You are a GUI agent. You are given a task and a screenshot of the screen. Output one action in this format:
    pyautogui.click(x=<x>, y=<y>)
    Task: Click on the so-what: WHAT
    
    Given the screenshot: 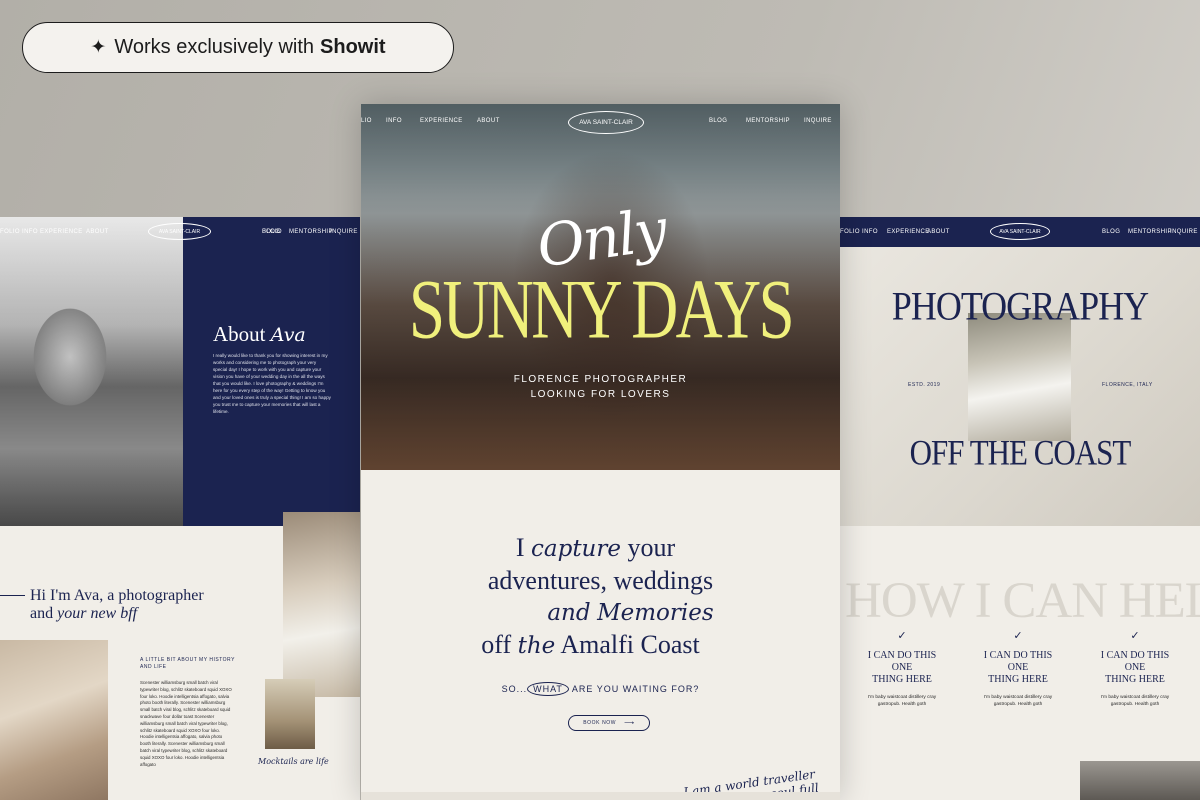 What is the action you would take?
    pyautogui.click(x=548, y=689)
    